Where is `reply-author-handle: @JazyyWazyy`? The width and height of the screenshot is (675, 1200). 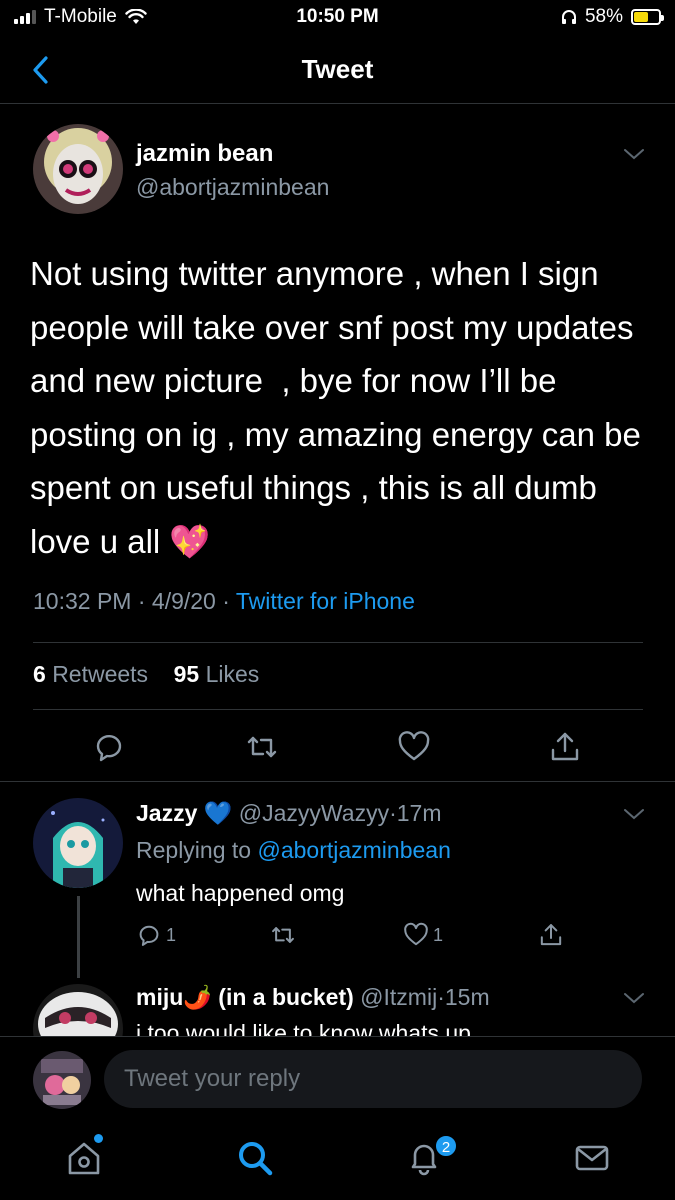
reply-author-handle: @JazyyWazyy is located at coordinates (314, 813).